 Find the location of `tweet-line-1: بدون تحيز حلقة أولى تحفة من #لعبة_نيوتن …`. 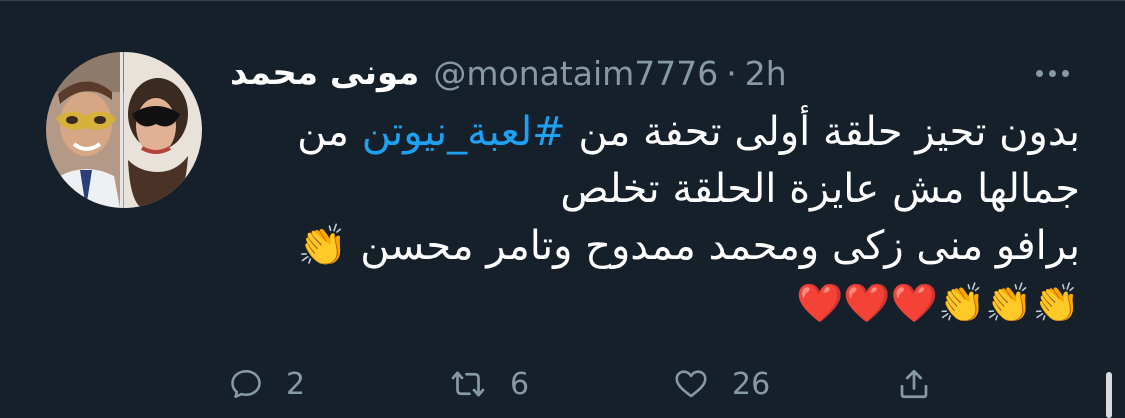

tweet-line-1: بدون تحيز حلقة أولى تحفة من #لعبة_نيوتن … is located at coordinates (654, 132).